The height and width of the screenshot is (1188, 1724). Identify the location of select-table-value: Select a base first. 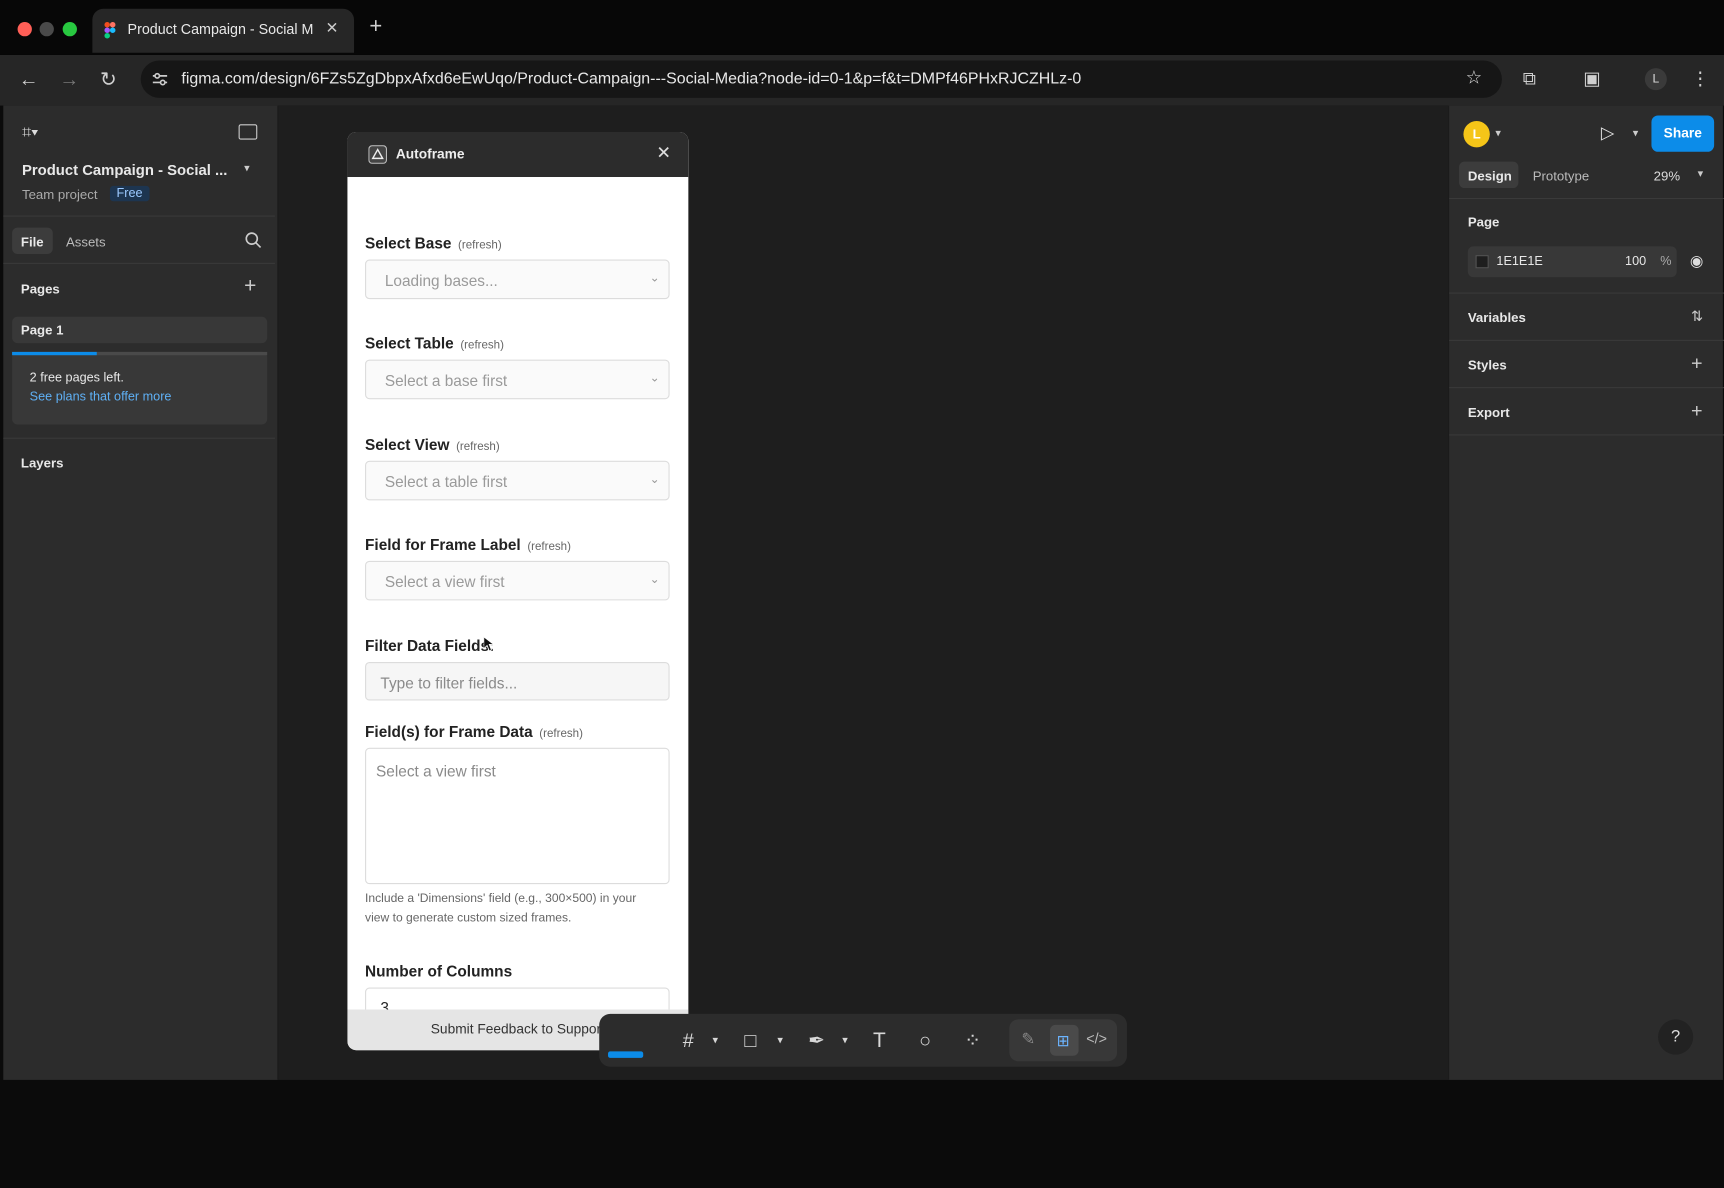
(446, 380).